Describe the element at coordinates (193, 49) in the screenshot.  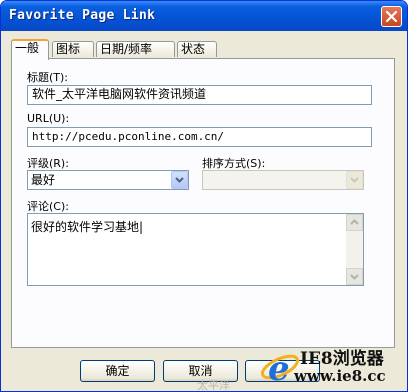
I see `tab-status-label: 状态` at that location.